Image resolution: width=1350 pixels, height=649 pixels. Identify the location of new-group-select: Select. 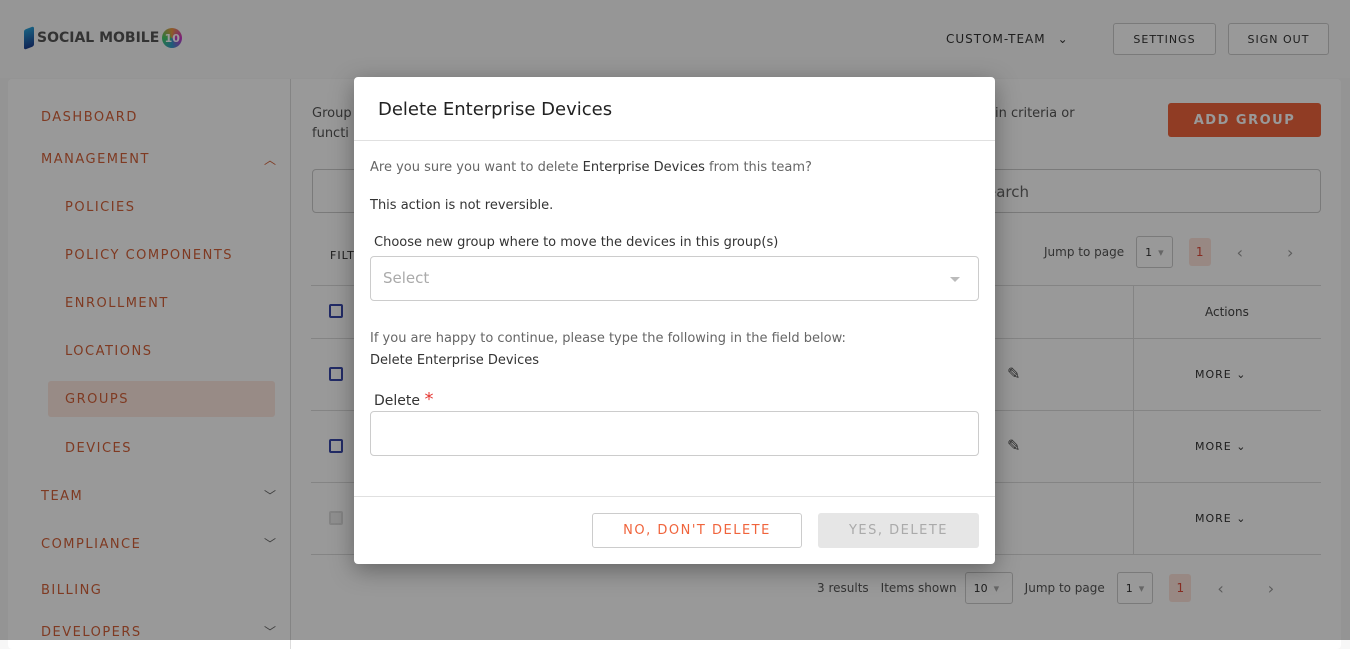
(674, 278).